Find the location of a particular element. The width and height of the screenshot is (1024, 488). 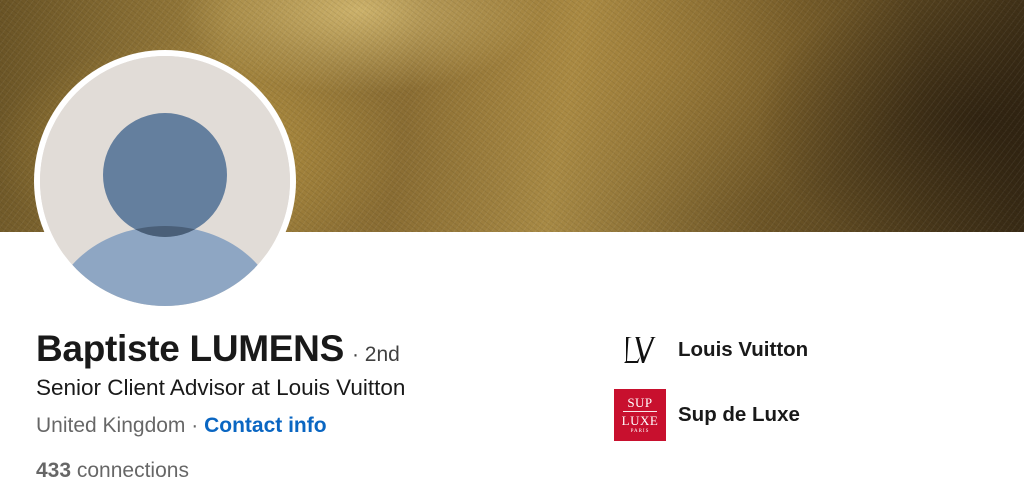

louis-vuitton-logo-icon is located at coordinates (640, 350).